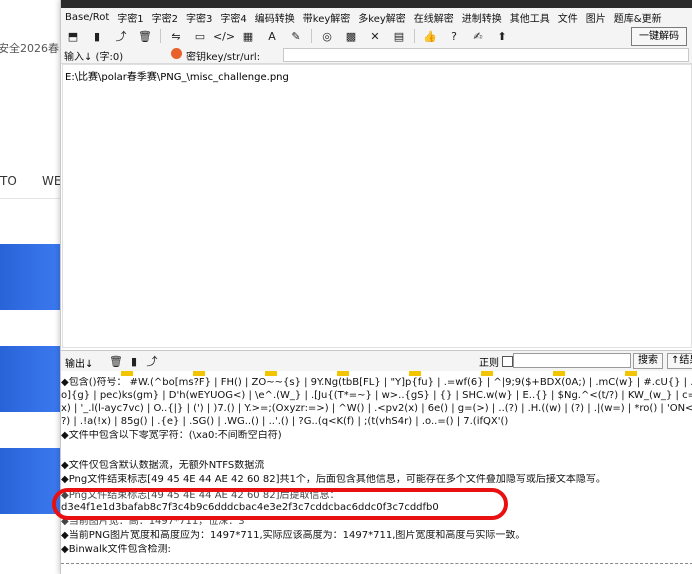 Image resolution: width=692 pixels, height=574 pixels. Describe the element at coordinates (434, 17) in the screenshot. I see `menu-item-online: 在线解密` at that location.